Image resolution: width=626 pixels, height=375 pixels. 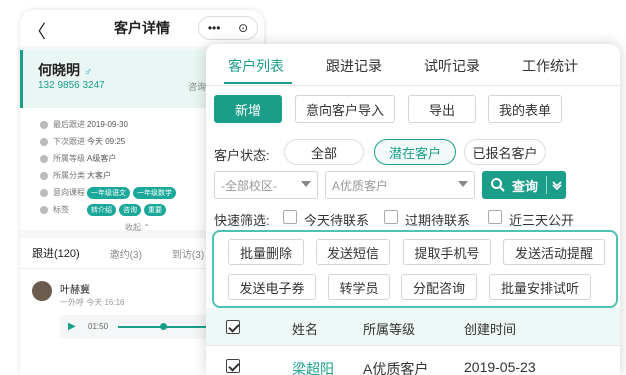 What do you see at coordinates (442, 109) in the screenshot?
I see `export-button: 导出` at bounding box center [442, 109].